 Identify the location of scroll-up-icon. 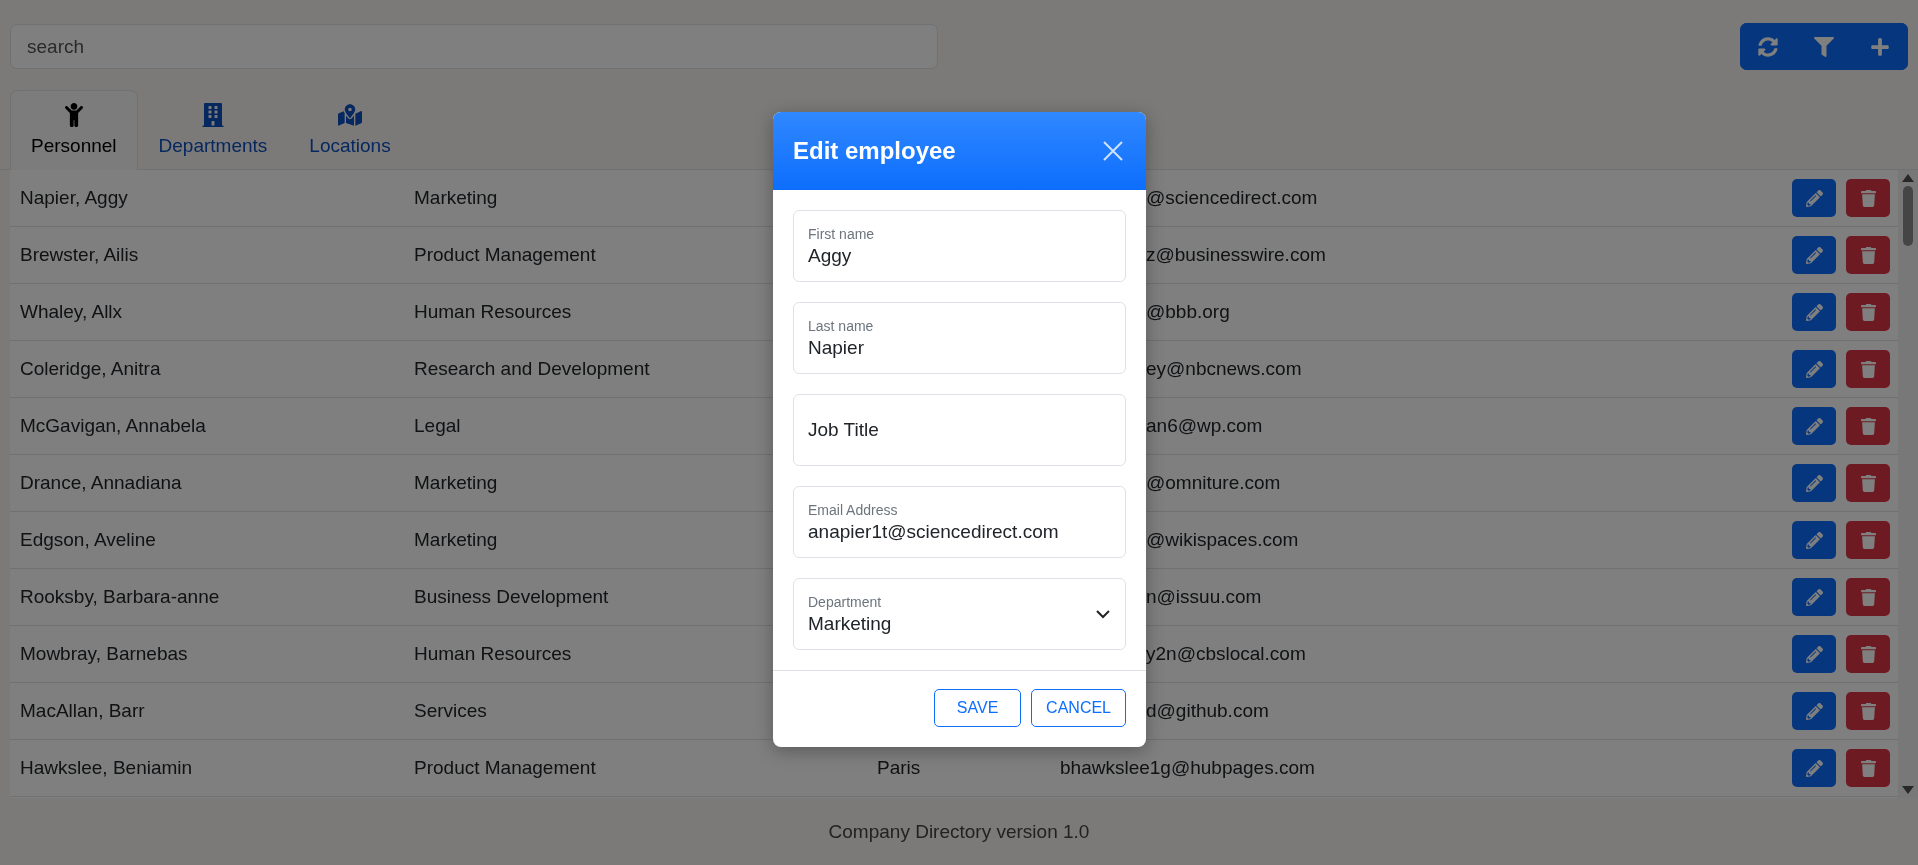
(1908, 178).